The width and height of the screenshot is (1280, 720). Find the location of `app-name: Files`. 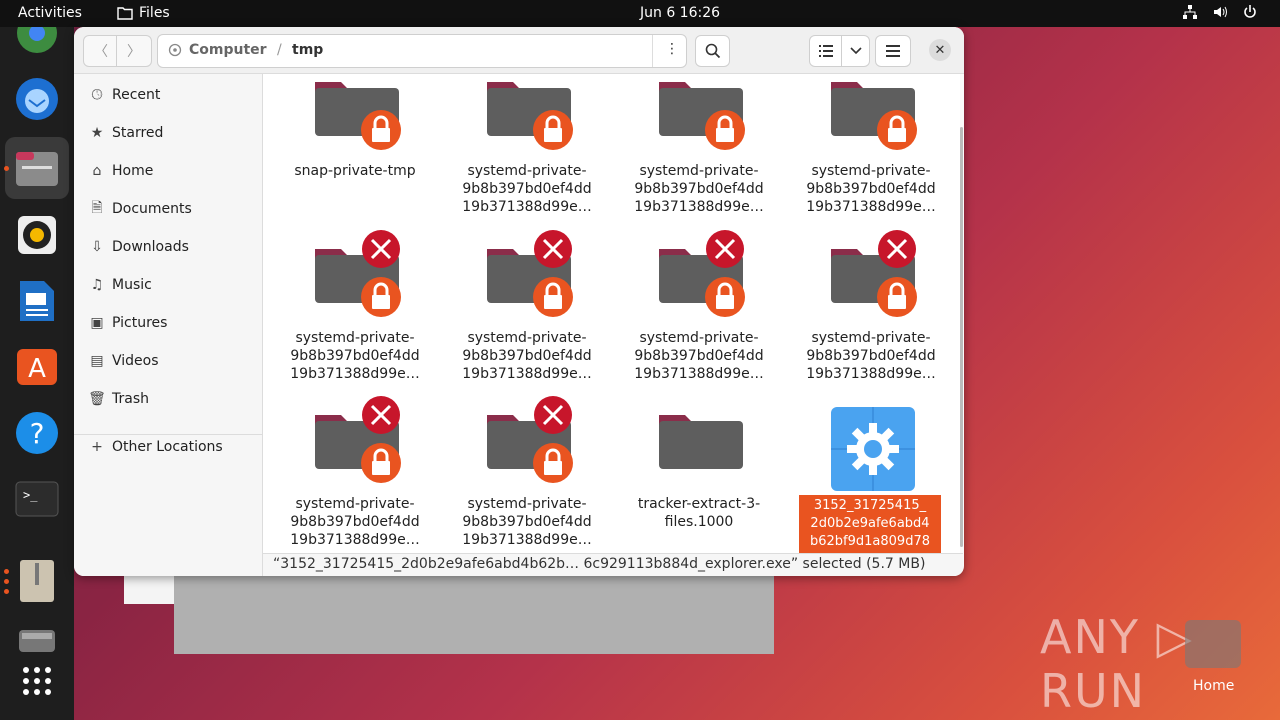

app-name: Files is located at coordinates (154, 13).